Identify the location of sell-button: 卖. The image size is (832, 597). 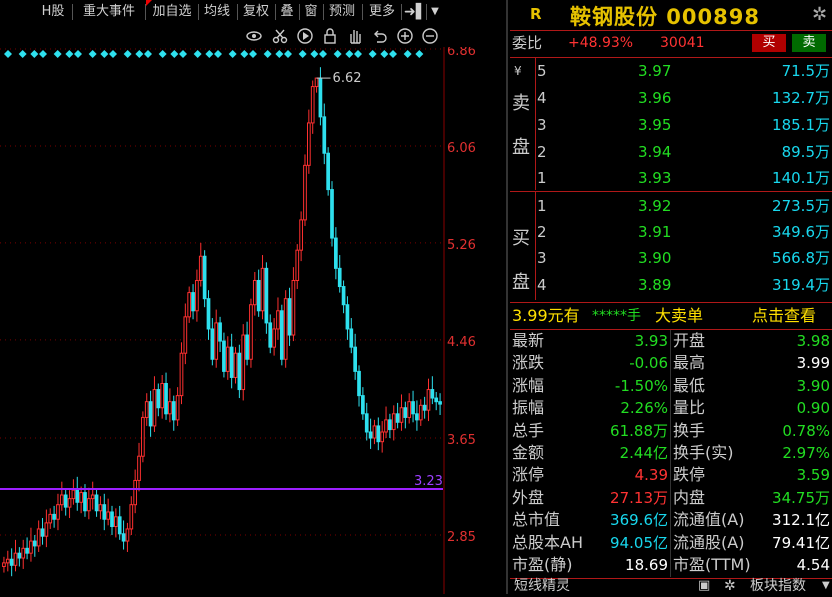
(809, 43).